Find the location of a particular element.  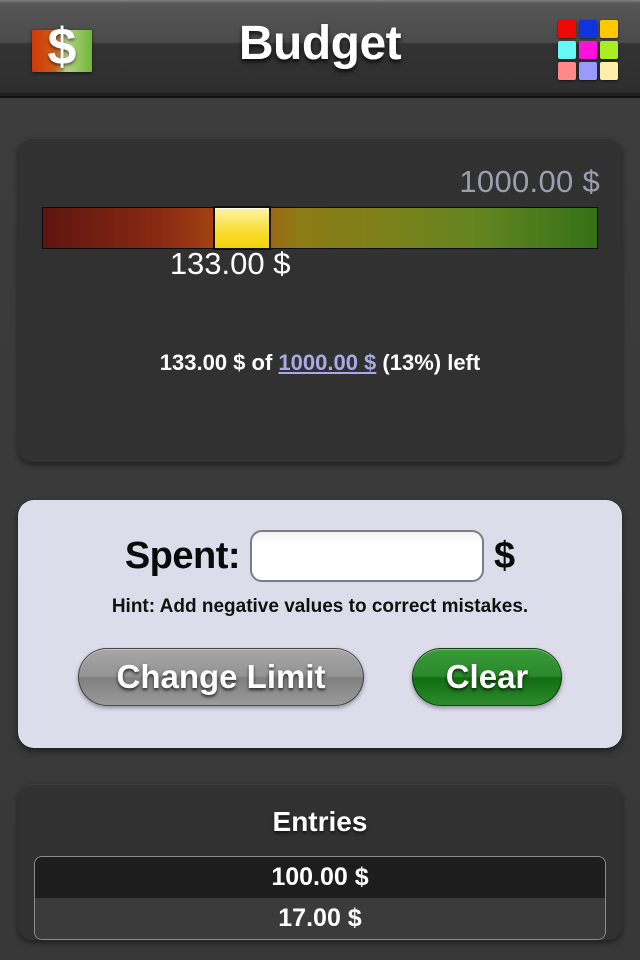

entries-list: 100.00 $ 17.00 $ is located at coordinates (320, 898).